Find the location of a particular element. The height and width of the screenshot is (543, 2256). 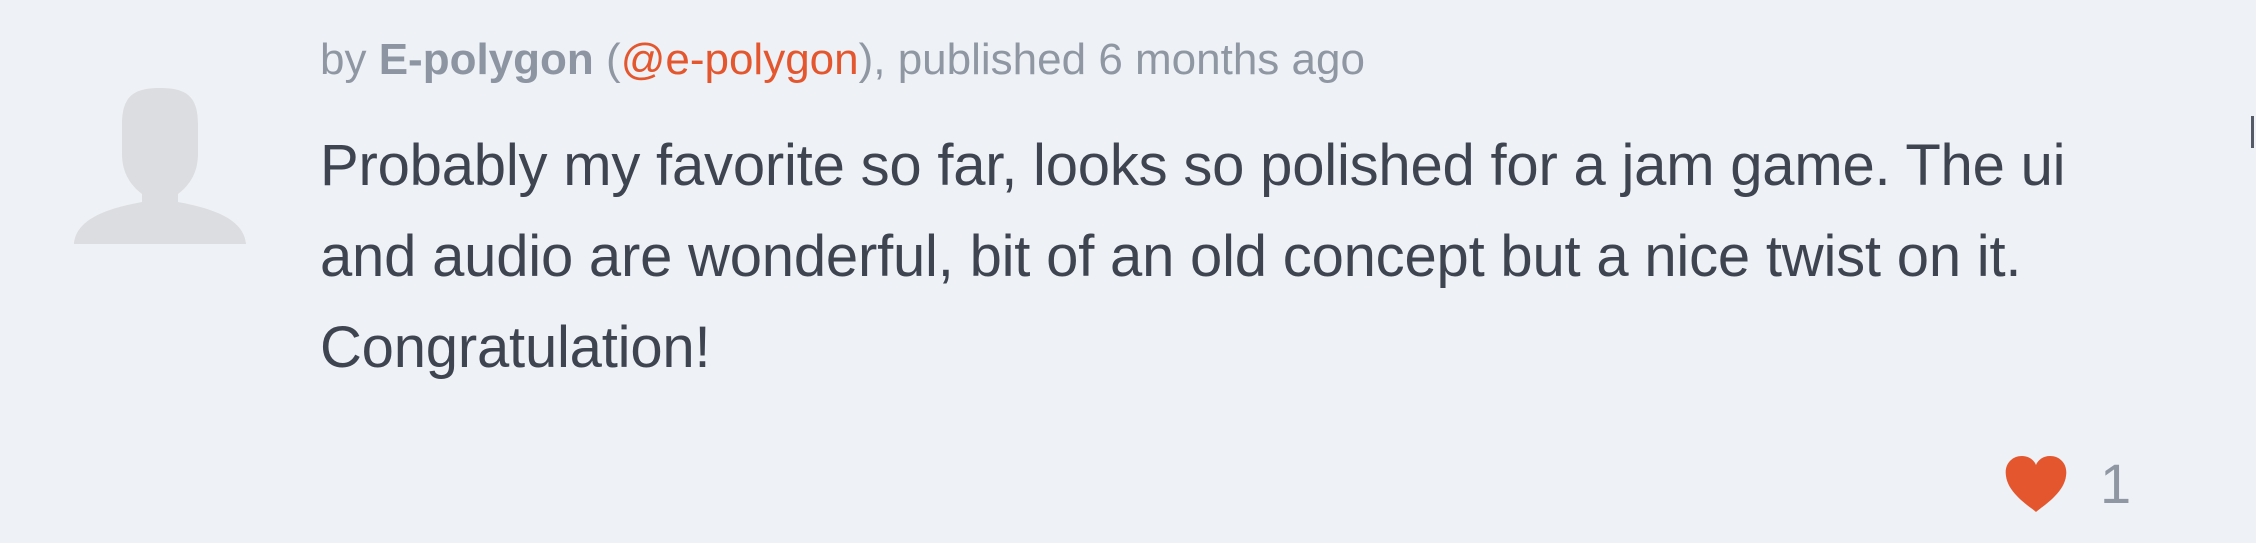

like-count: 1 is located at coordinates (2116, 483).